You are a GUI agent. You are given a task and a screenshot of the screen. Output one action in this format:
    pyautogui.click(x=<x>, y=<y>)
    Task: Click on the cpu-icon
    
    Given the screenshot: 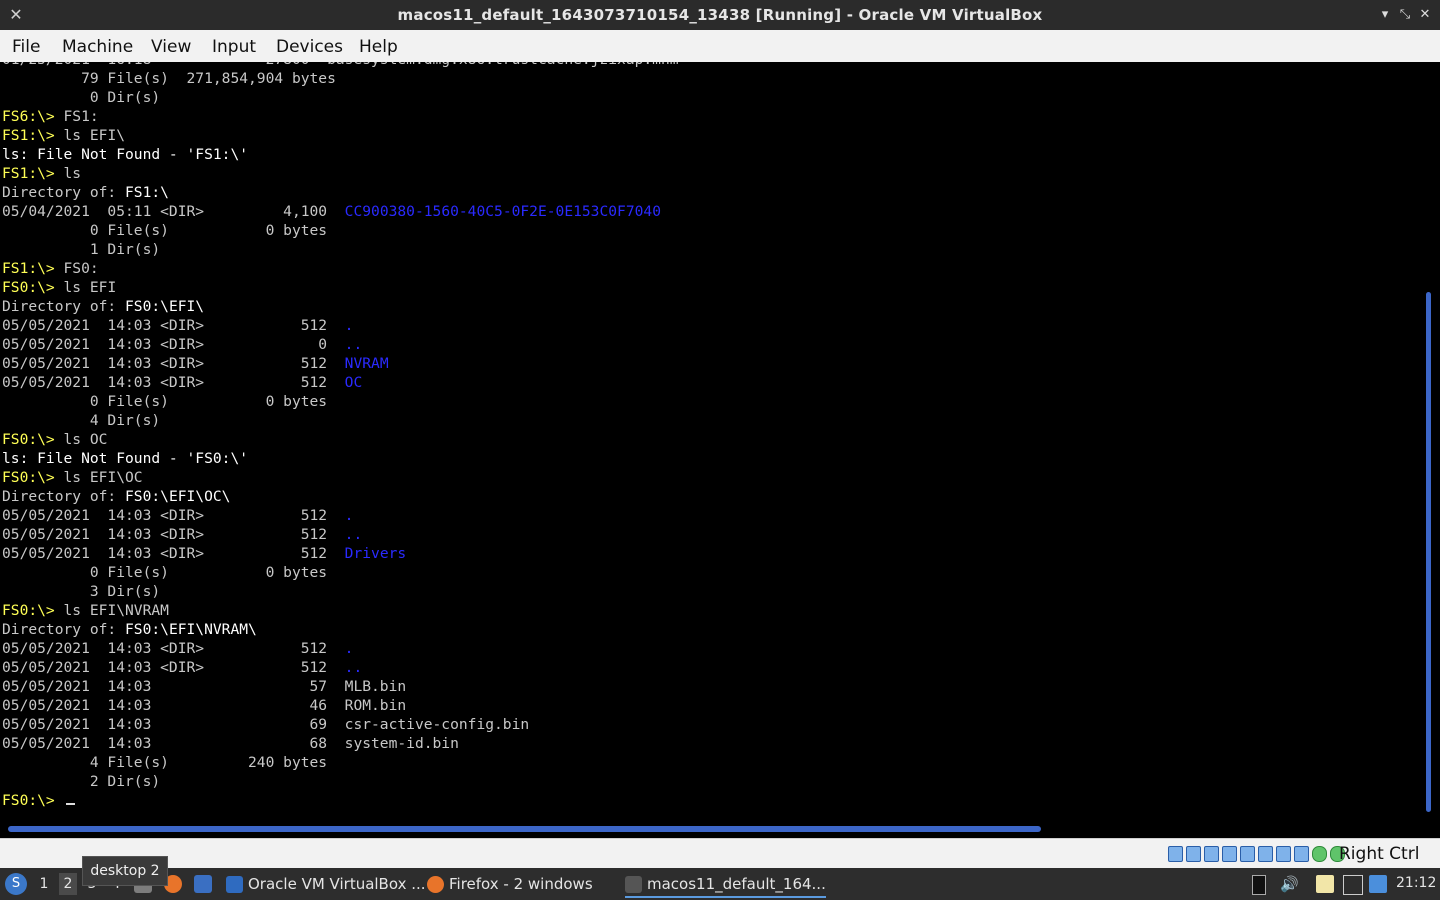 What is the action you would take?
    pyautogui.click(x=1319, y=854)
    